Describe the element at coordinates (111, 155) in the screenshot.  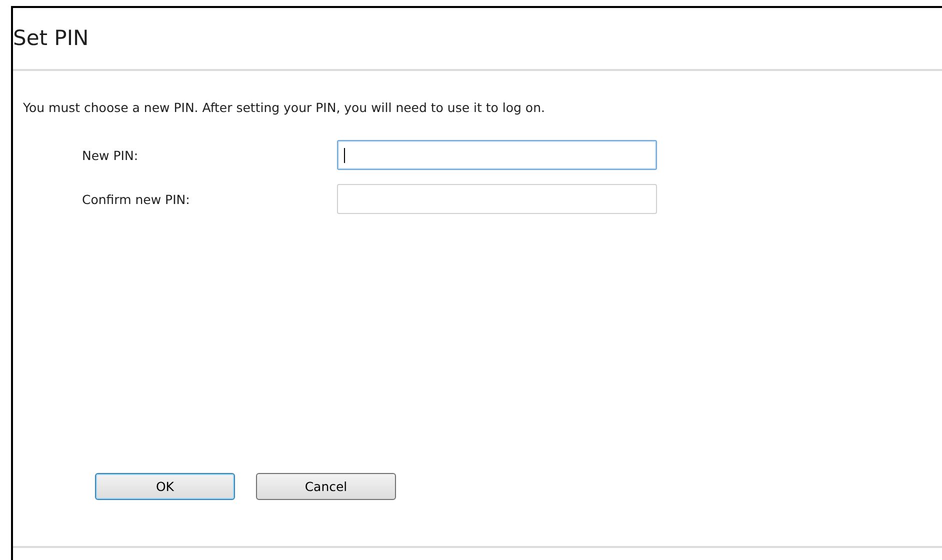
I see `field-label: New PIN:` at that location.